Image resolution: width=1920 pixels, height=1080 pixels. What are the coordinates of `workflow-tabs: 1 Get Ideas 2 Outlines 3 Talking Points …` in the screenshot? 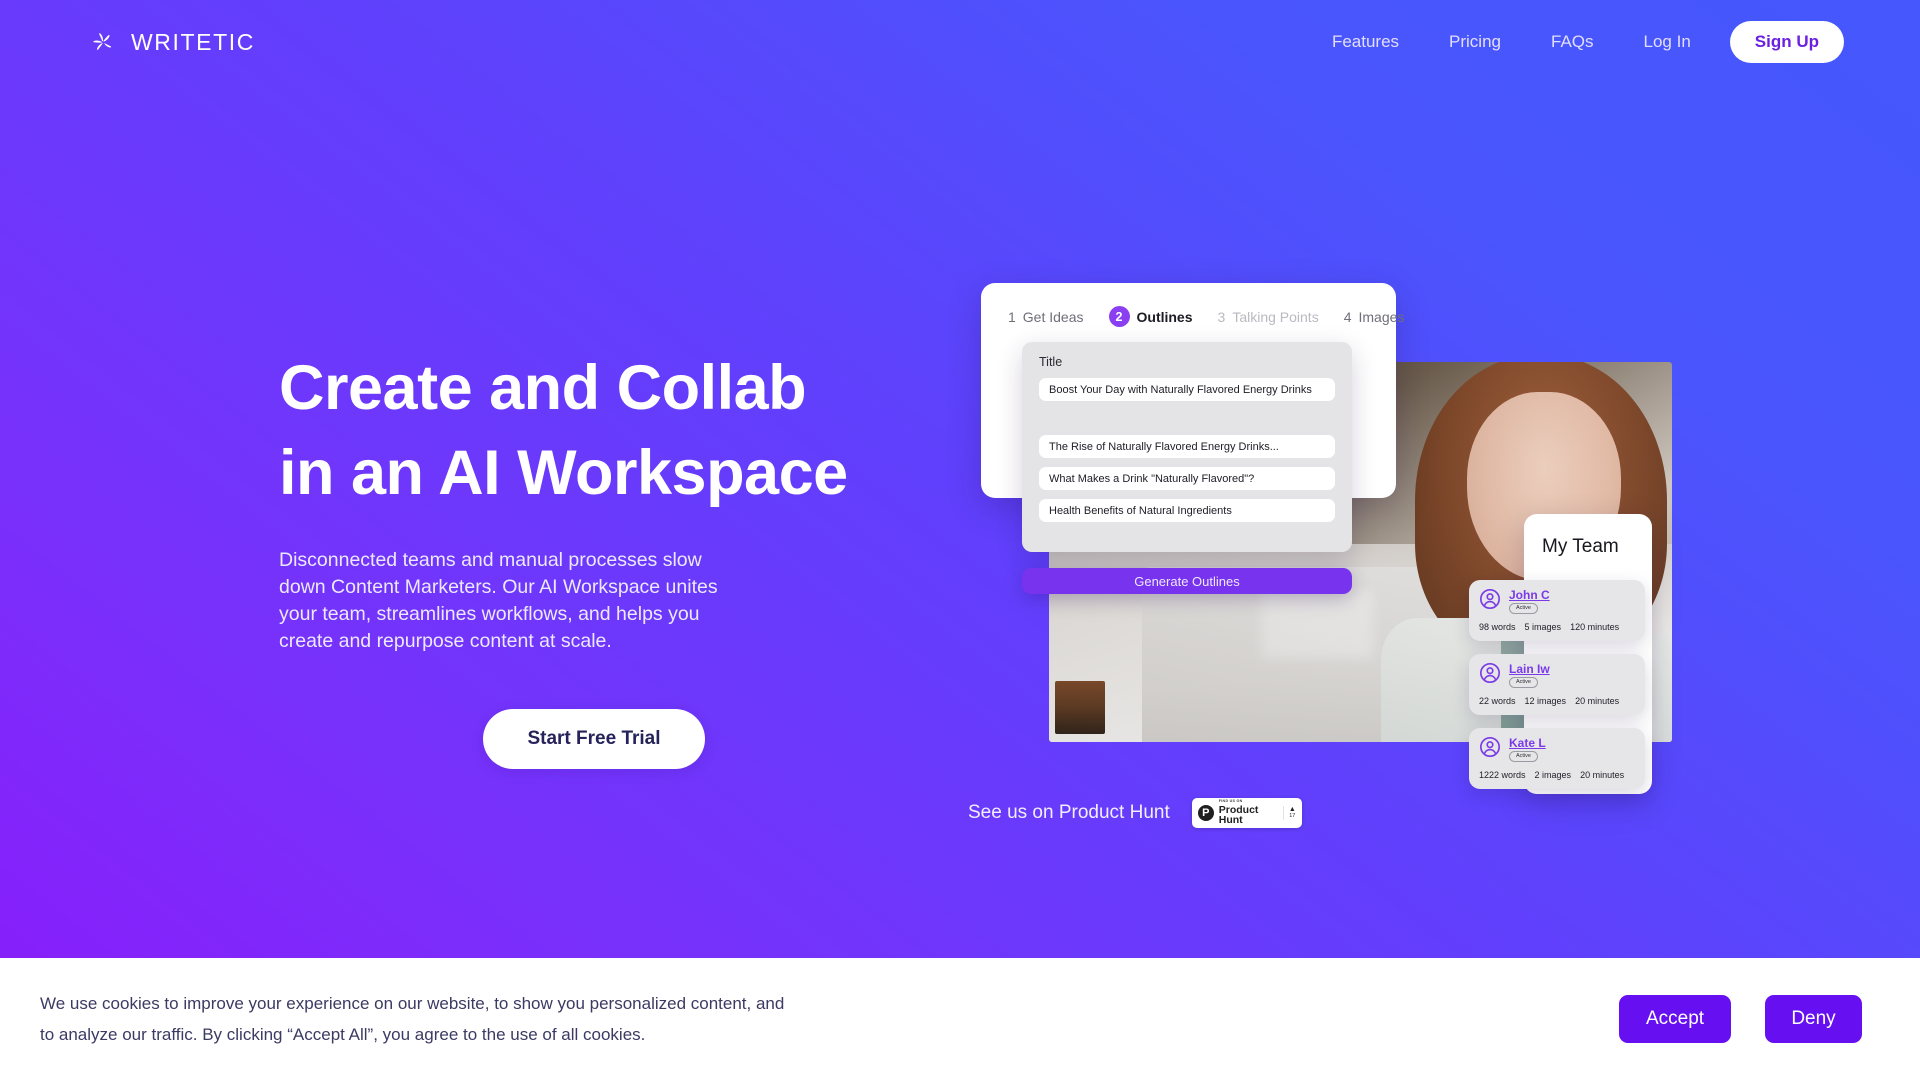 It's located at (1192, 305).